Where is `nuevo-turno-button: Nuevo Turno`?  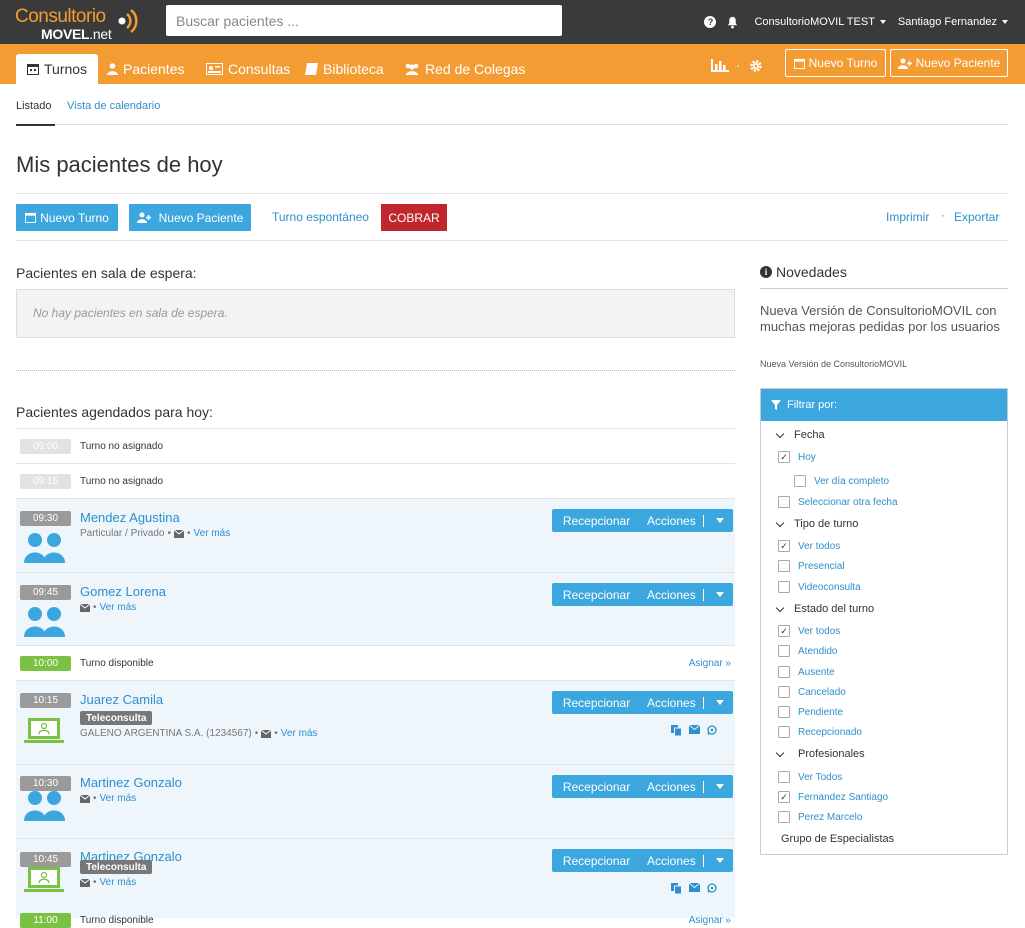
nuevo-turno-button: Nuevo Turno is located at coordinates (67, 217).